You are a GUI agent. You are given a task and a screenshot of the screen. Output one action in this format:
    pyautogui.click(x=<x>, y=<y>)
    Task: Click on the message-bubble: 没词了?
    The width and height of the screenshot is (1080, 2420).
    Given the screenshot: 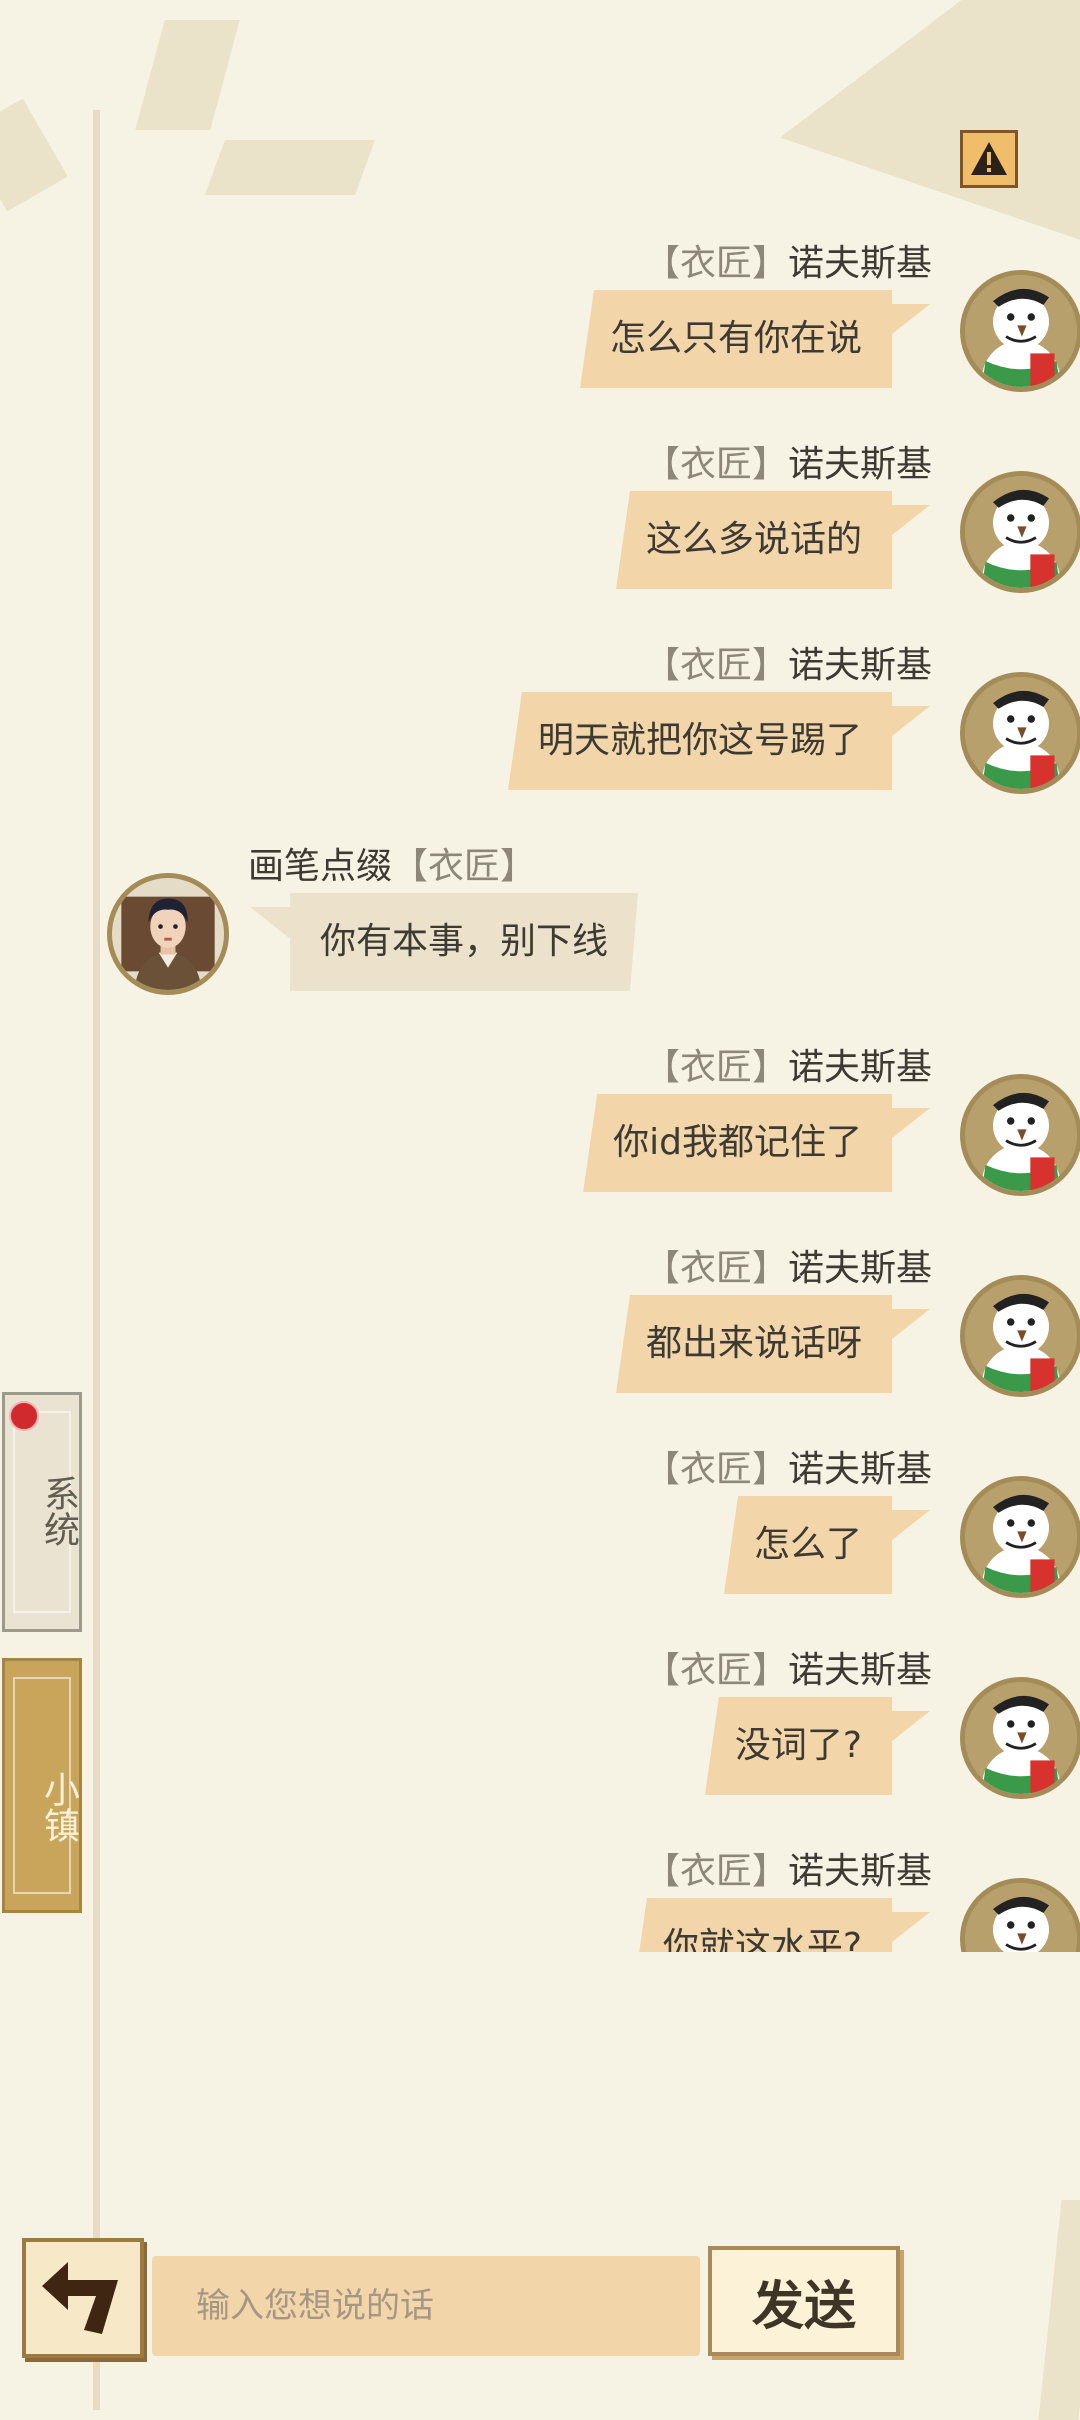 What is the action you would take?
    pyautogui.click(x=798, y=1746)
    